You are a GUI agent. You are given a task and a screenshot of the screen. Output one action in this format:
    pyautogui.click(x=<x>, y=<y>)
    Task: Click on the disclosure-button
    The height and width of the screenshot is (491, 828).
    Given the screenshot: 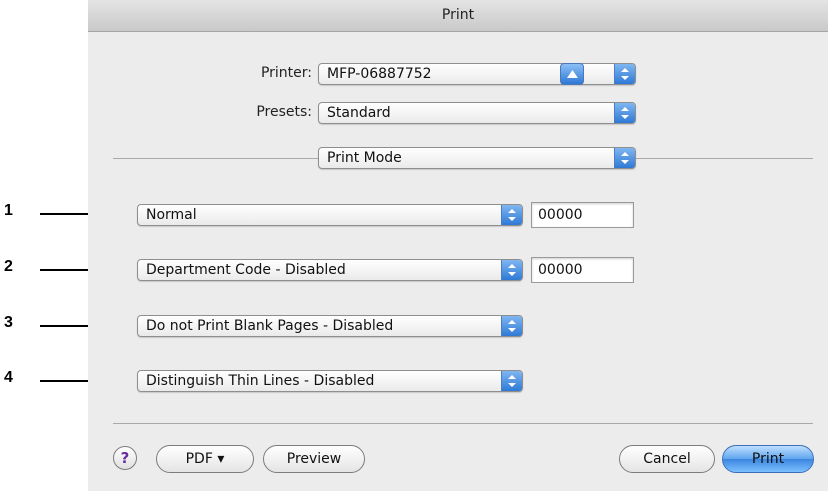 What is the action you would take?
    pyautogui.click(x=572, y=74)
    